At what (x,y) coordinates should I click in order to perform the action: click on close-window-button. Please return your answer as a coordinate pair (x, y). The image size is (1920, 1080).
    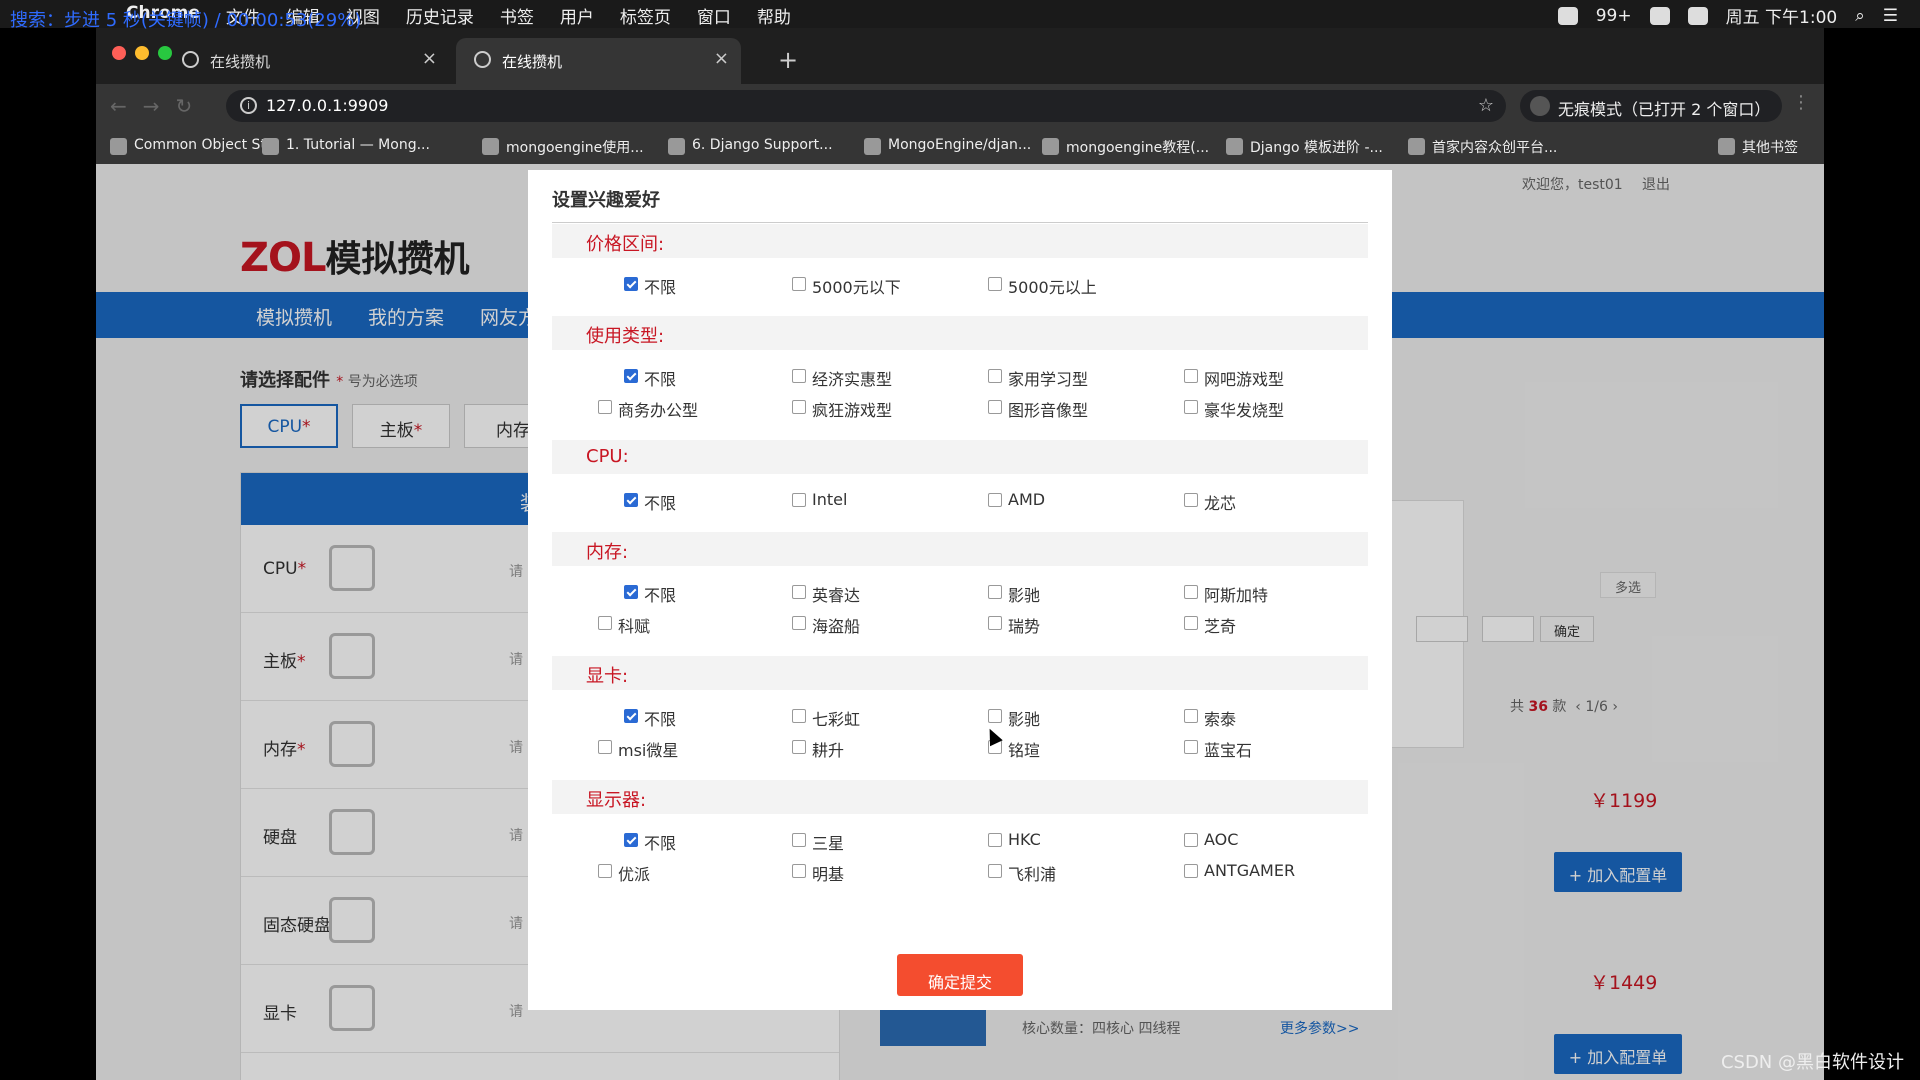
    Looking at the image, I should click on (119, 53).